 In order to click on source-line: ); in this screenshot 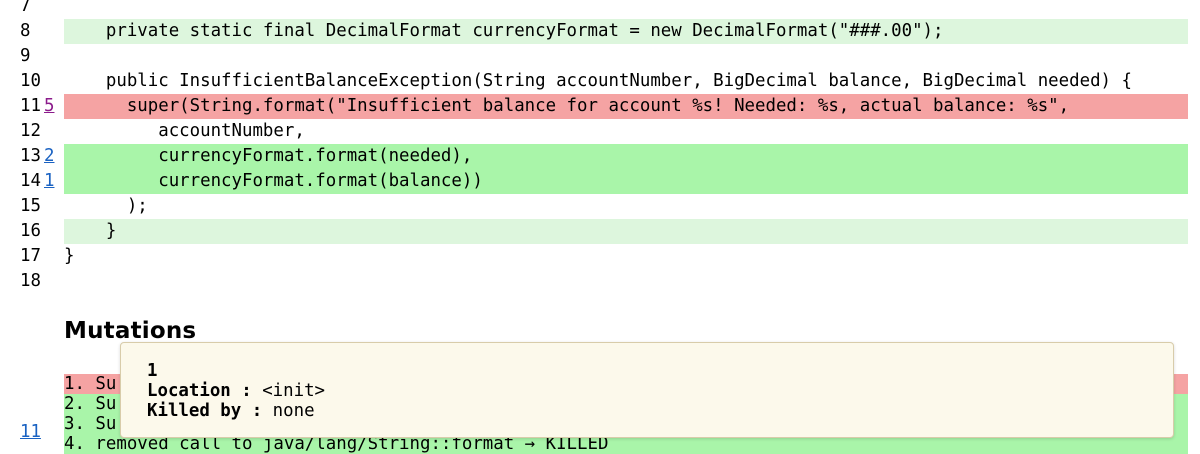, I will do `click(626, 206)`.